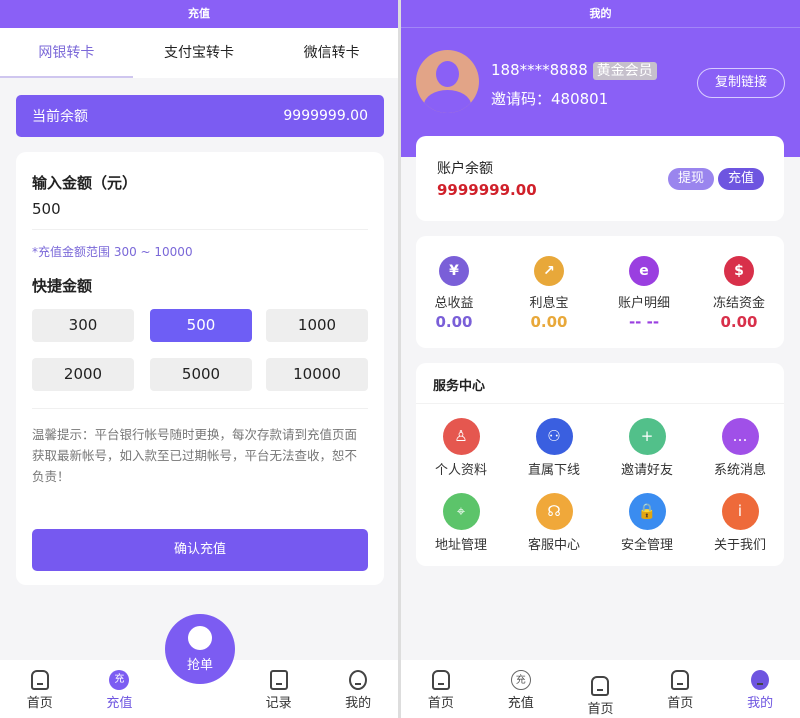  I want to click on nav-home-3: 首页, so click(680, 689).